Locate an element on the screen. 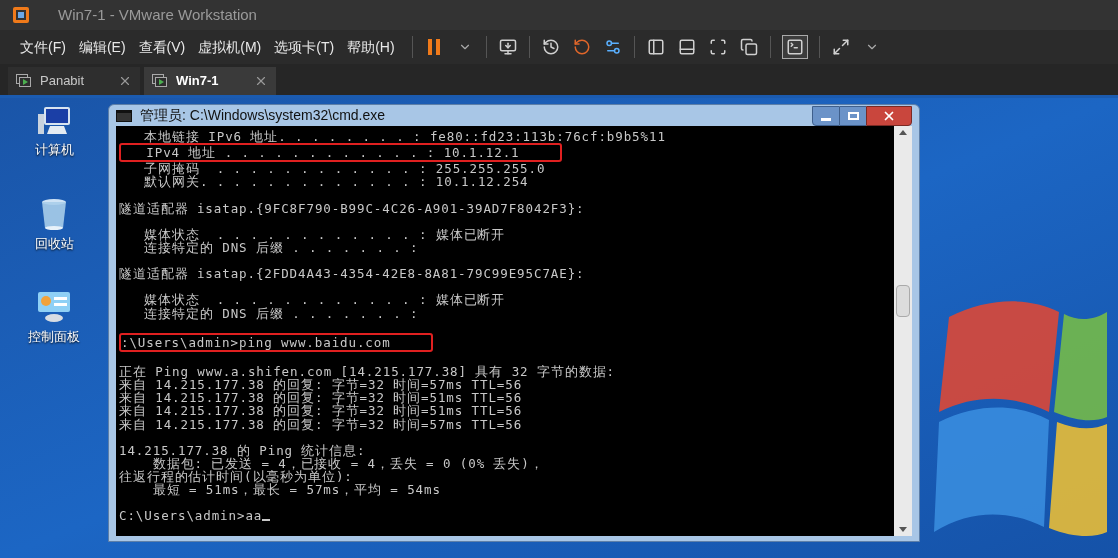 The image size is (1118, 558). scroll-up-icon is located at coordinates (903, 132).